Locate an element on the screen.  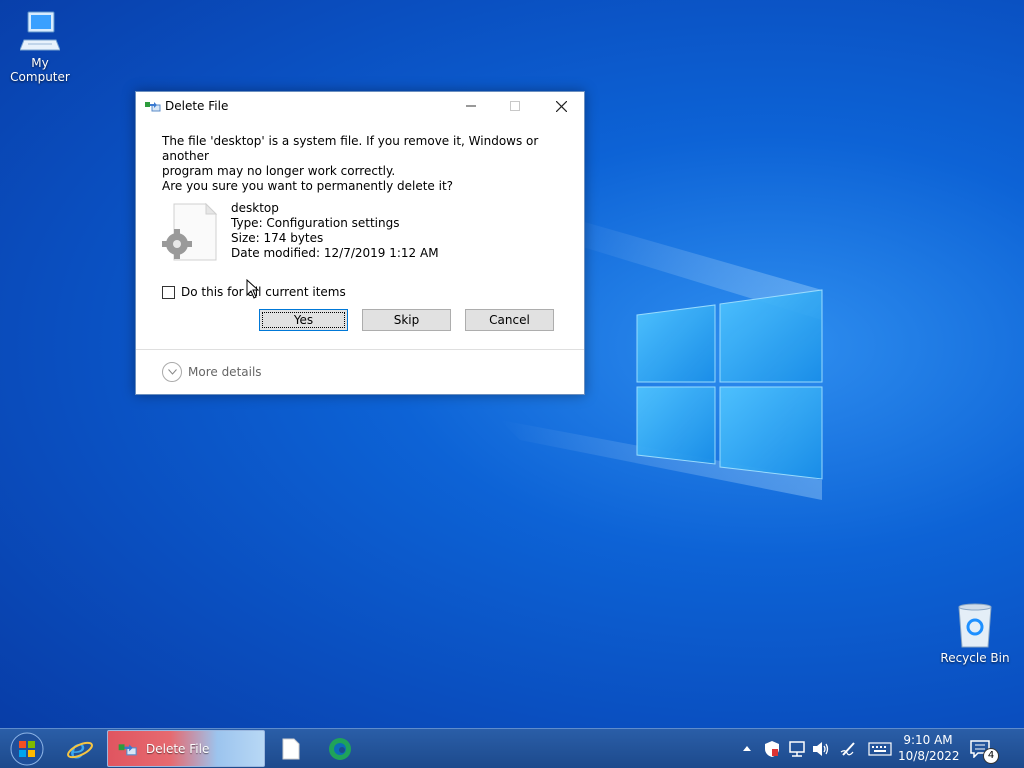
close-button is located at coordinates (561, 106).